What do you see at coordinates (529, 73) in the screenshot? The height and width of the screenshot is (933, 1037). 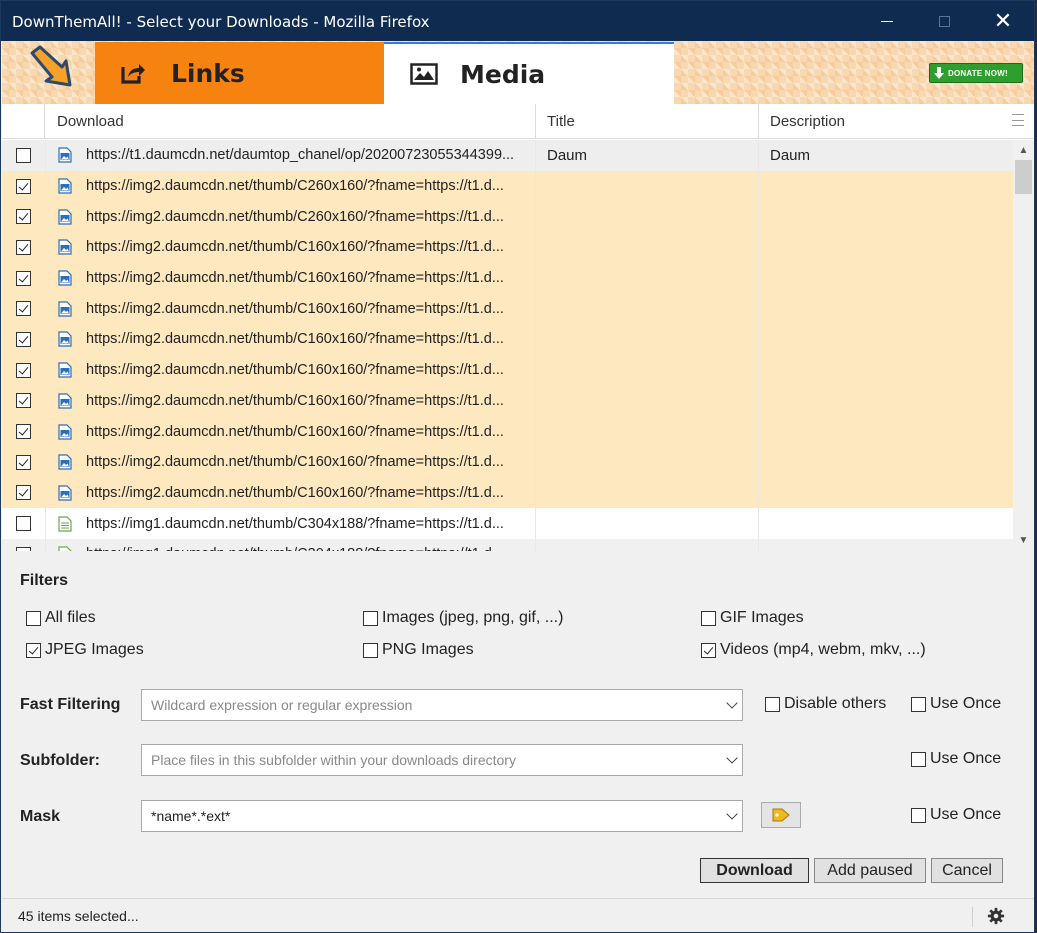 I see `tab-media: Media` at bounding box center [529, 73].